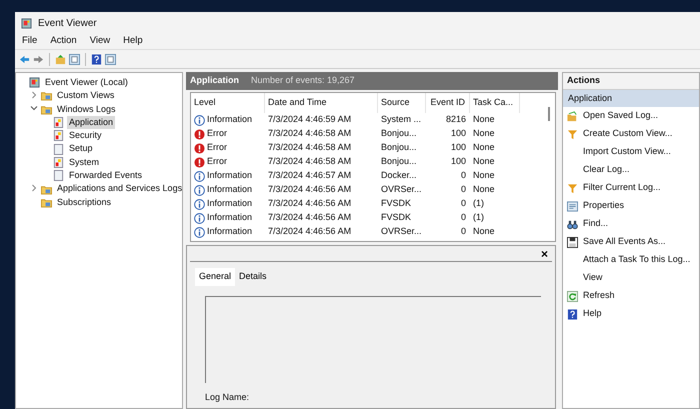 This screenshot has height=409, width=700. I want to click on back-arrow-icon, so click(24, 59).